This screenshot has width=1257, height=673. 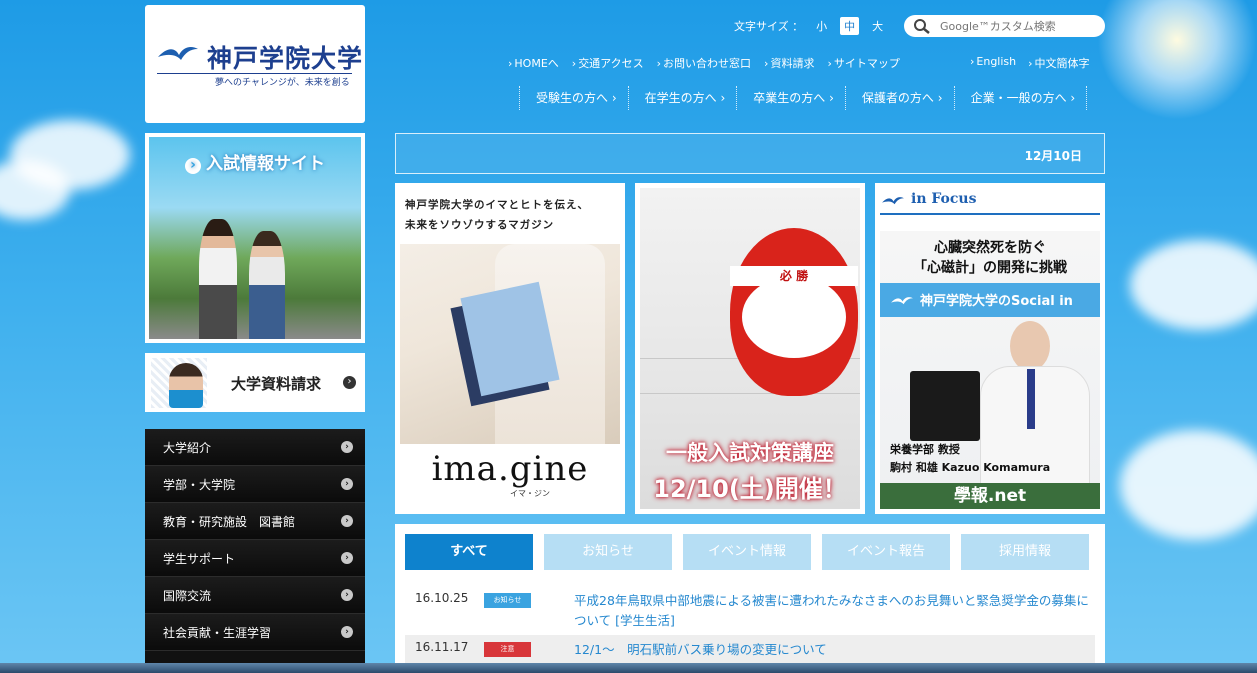 What do you see at coordinates (276, 384) in the screenshot?
I see `document-request-label: 大学資料請求` at bounding box center [276, 384].